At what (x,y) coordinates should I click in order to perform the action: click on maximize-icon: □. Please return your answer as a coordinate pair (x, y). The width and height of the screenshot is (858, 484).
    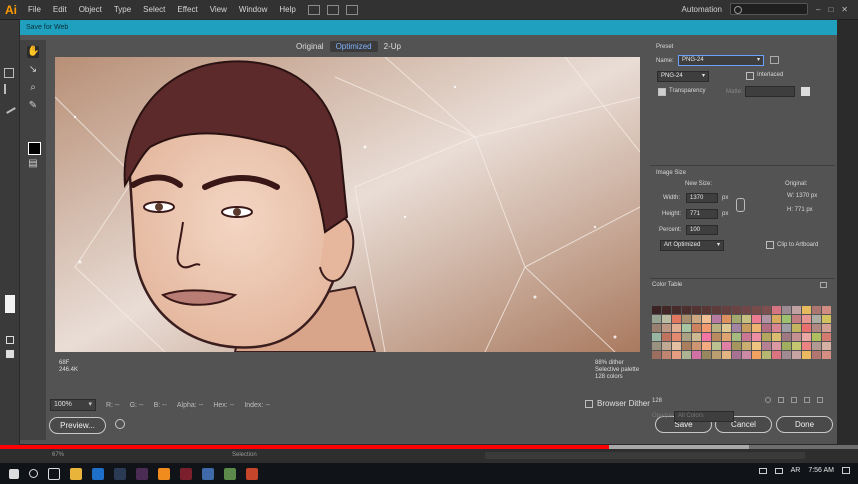
    Looking at the image, I should click on (830, 9).